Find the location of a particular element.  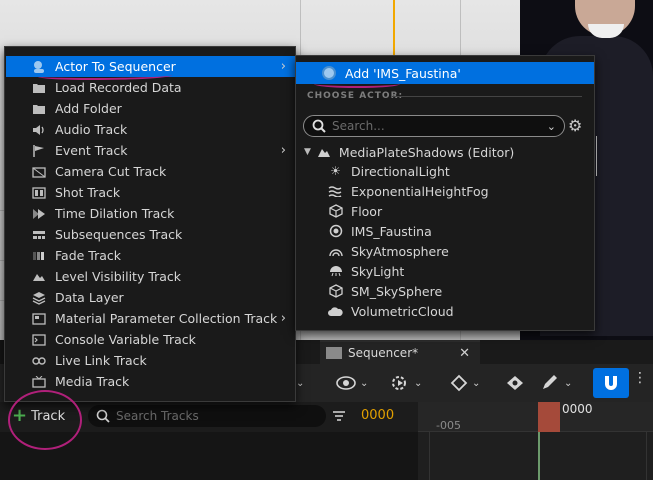

actor-row-floor: Floor is located at coordinates (445, 211).